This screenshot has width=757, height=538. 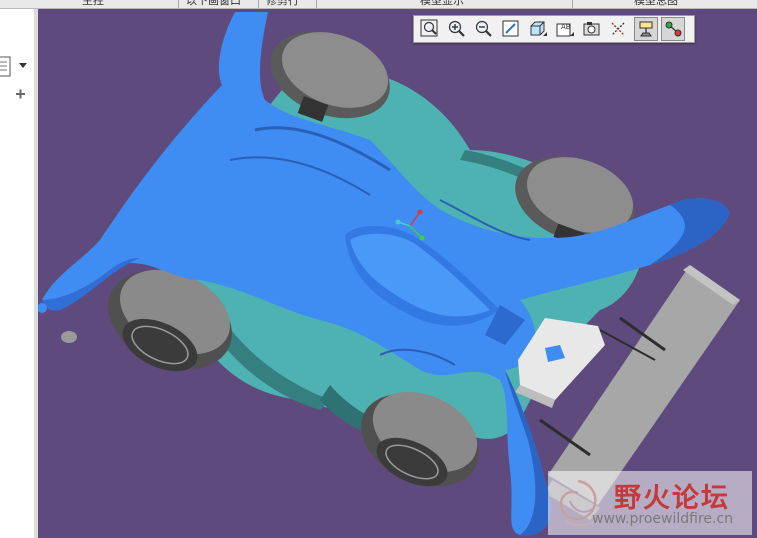 What do you see at coordinates (17, 273) in the screenshot?
I see `model-tree-panel` at bounding box center [17, 273].